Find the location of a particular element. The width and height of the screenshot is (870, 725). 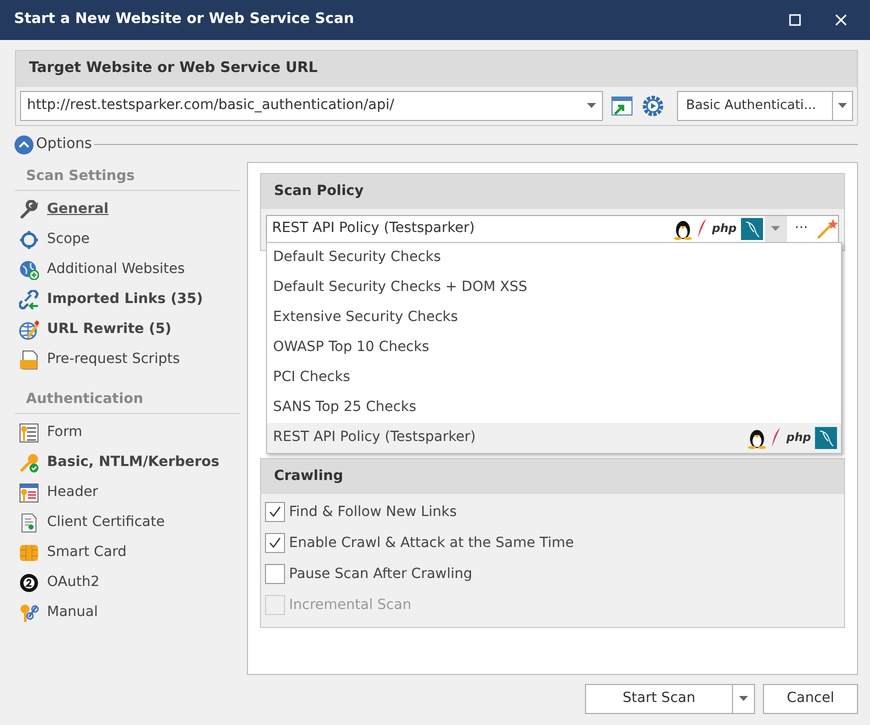

sidebar-item: Manual is located at coordinates (127, 613).